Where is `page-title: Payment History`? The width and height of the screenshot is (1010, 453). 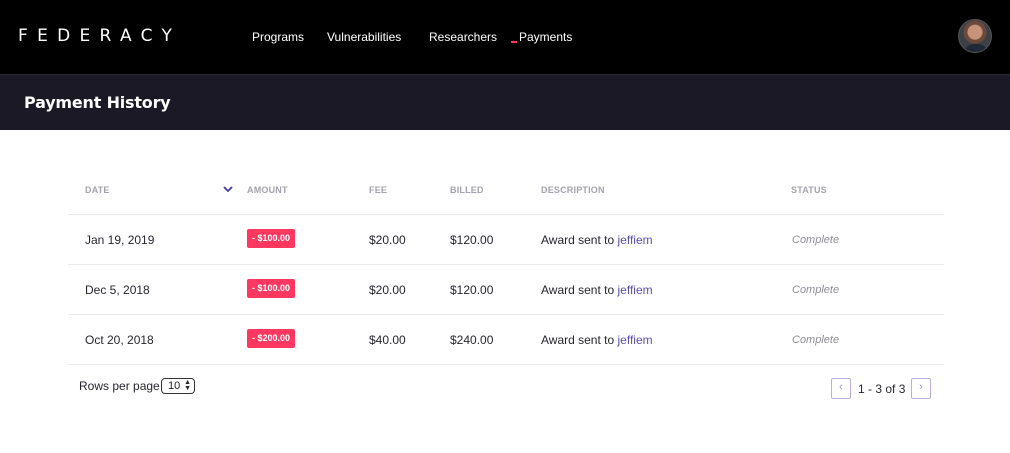
page-title: Payment History is located at coordinates (97, 102).